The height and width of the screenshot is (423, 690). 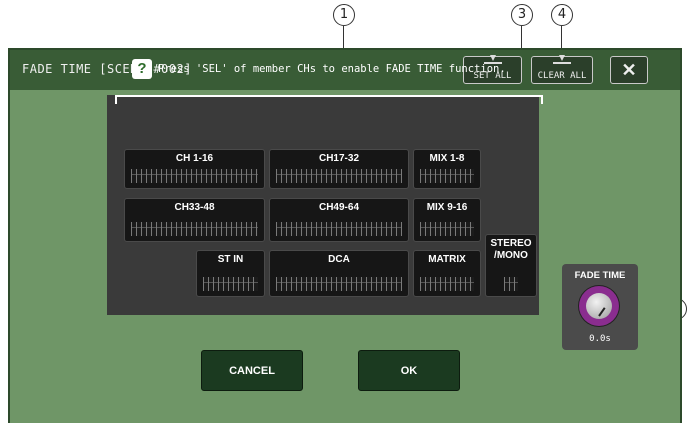 I want to click on knob-indicator, so click(x=602, y=312).